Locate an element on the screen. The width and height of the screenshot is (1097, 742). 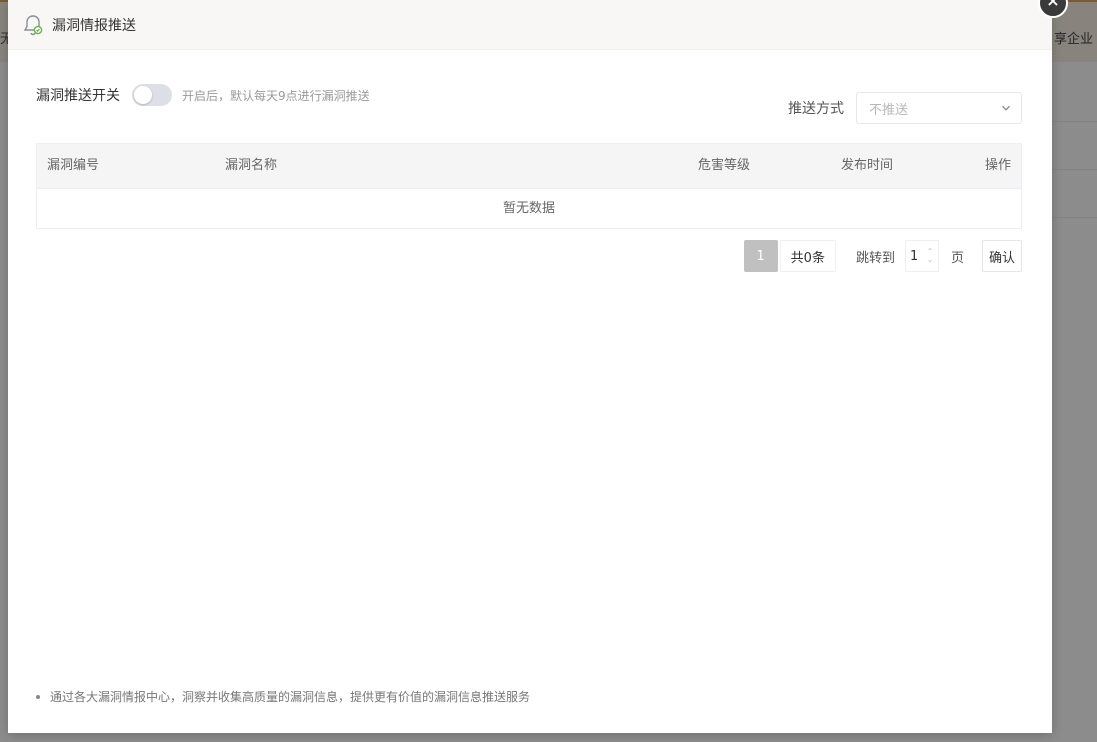
column-header-severity: 危害等级 is located at coordinates (724, 165).